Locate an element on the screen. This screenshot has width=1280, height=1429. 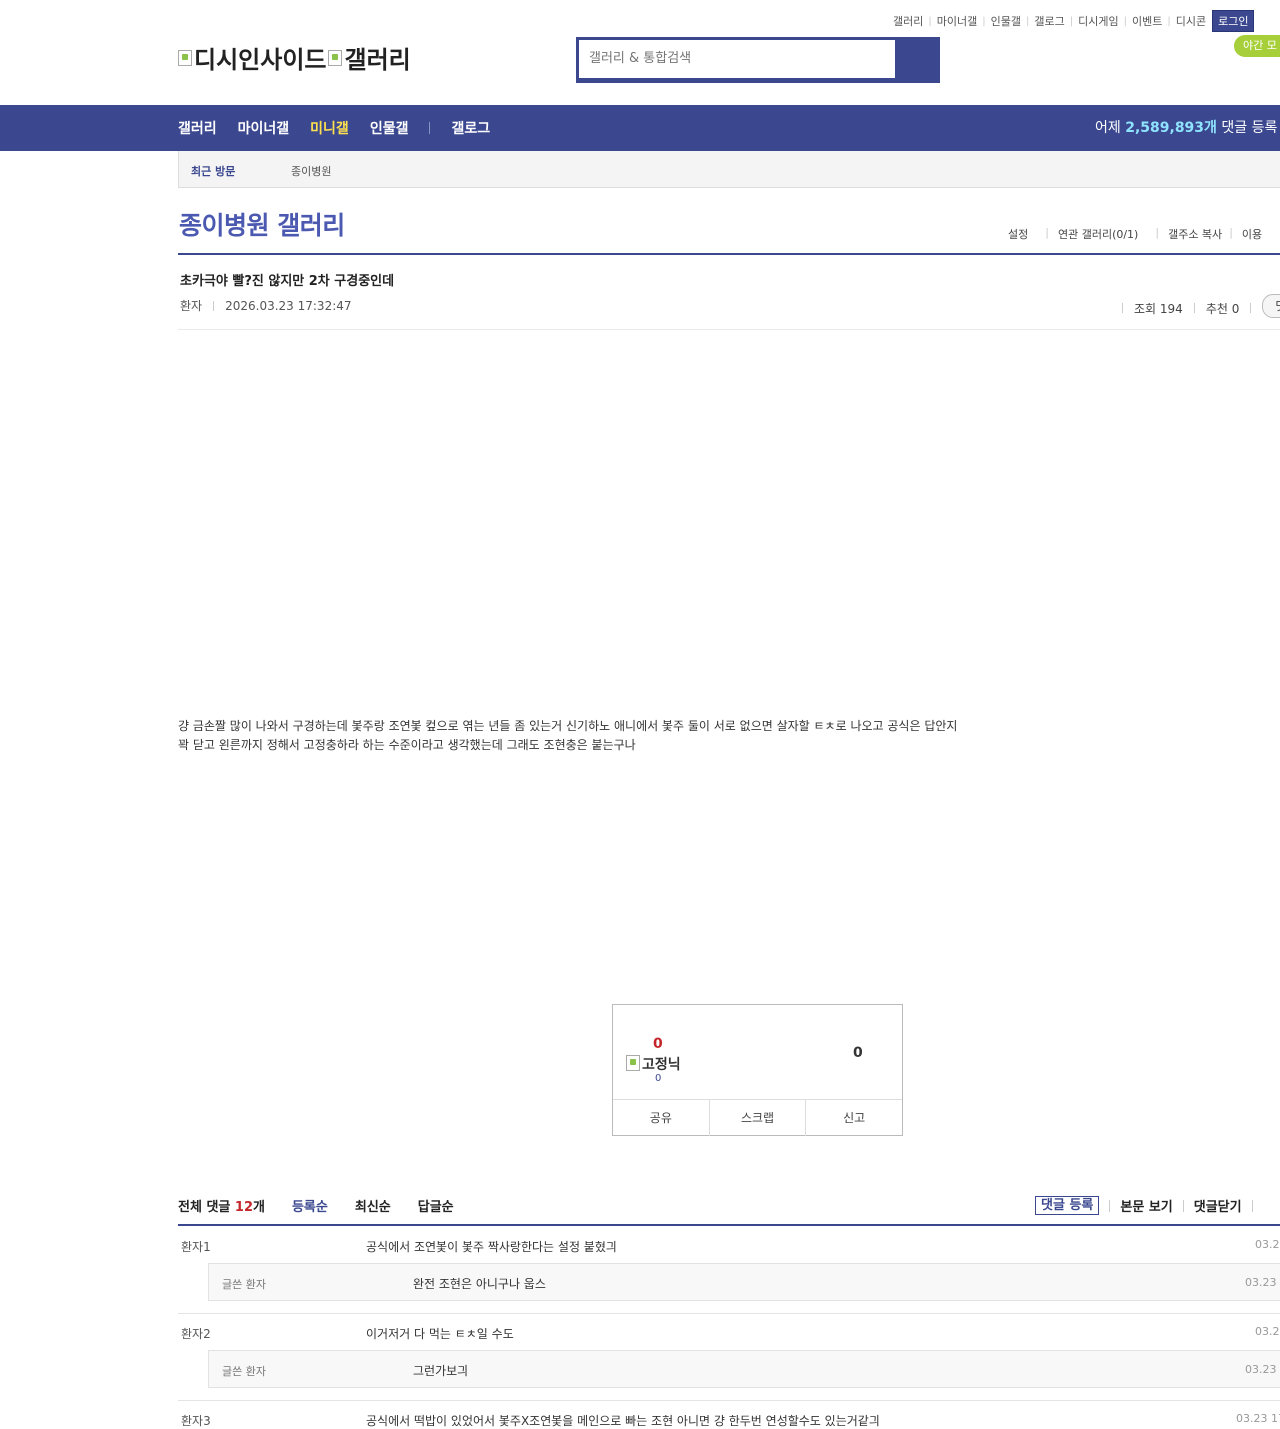
search-button is located at coordinates (917, 60).